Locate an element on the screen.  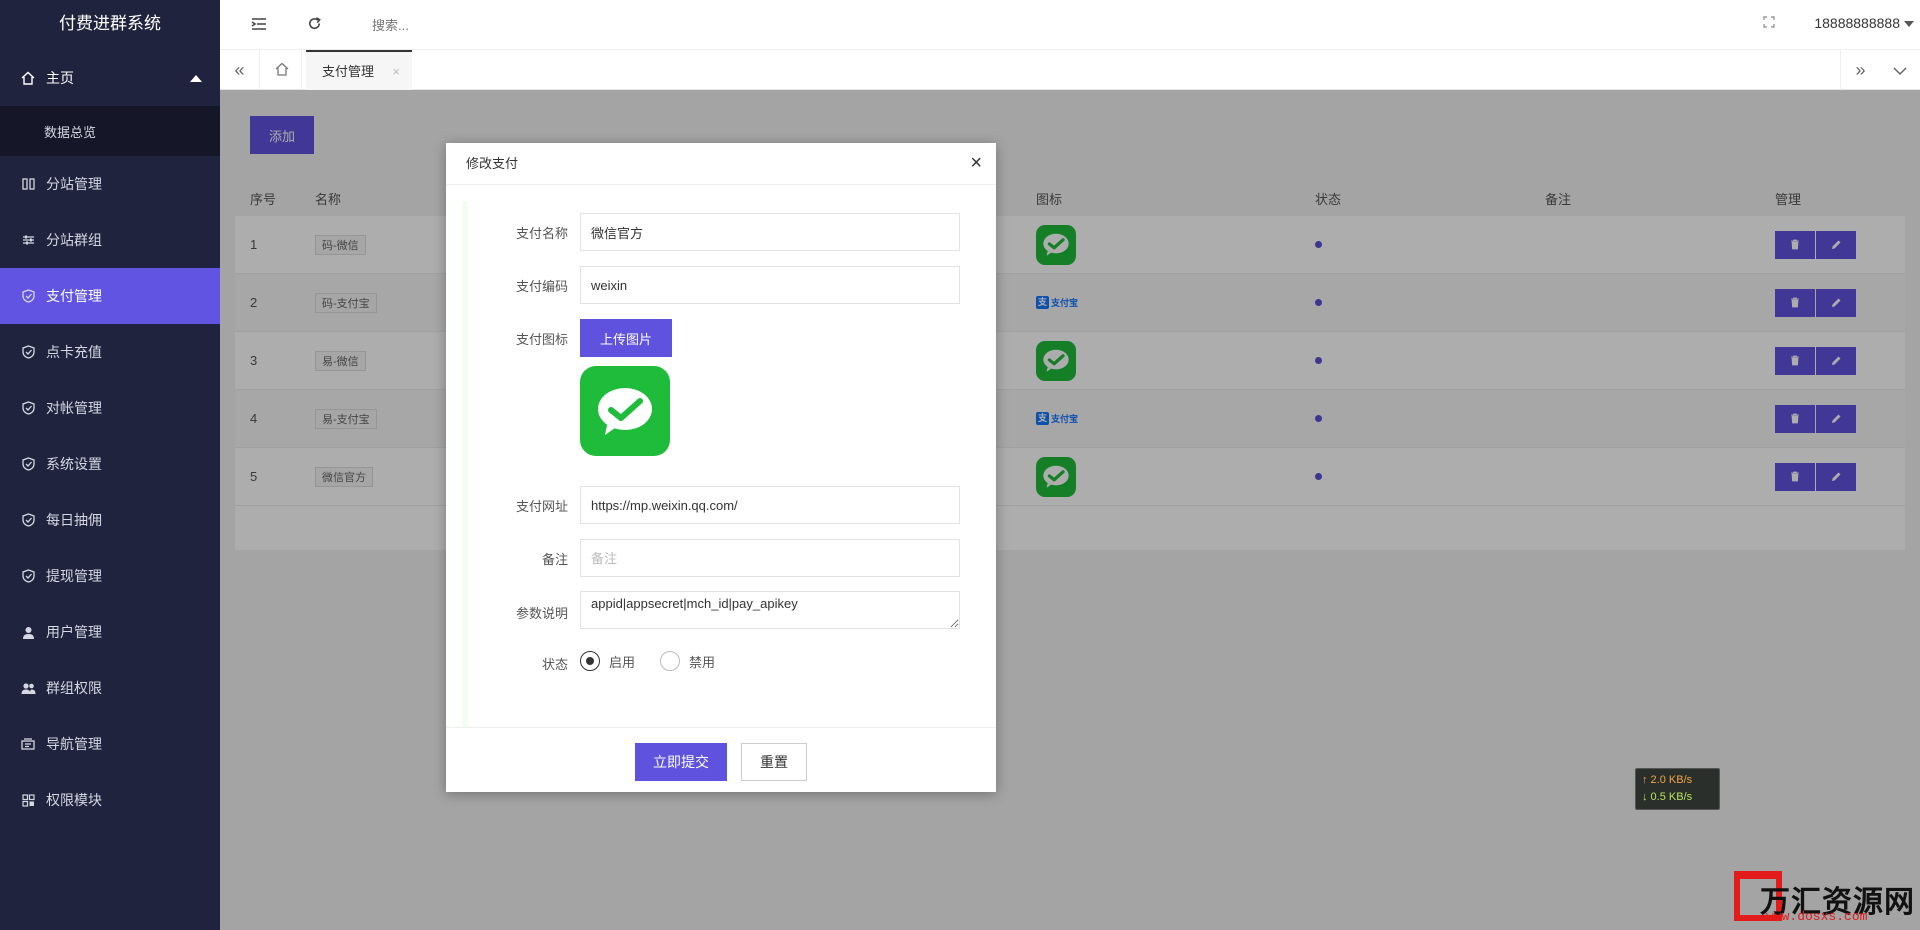
status-enable-radio: 启用 is located at coordinates (607, 661).